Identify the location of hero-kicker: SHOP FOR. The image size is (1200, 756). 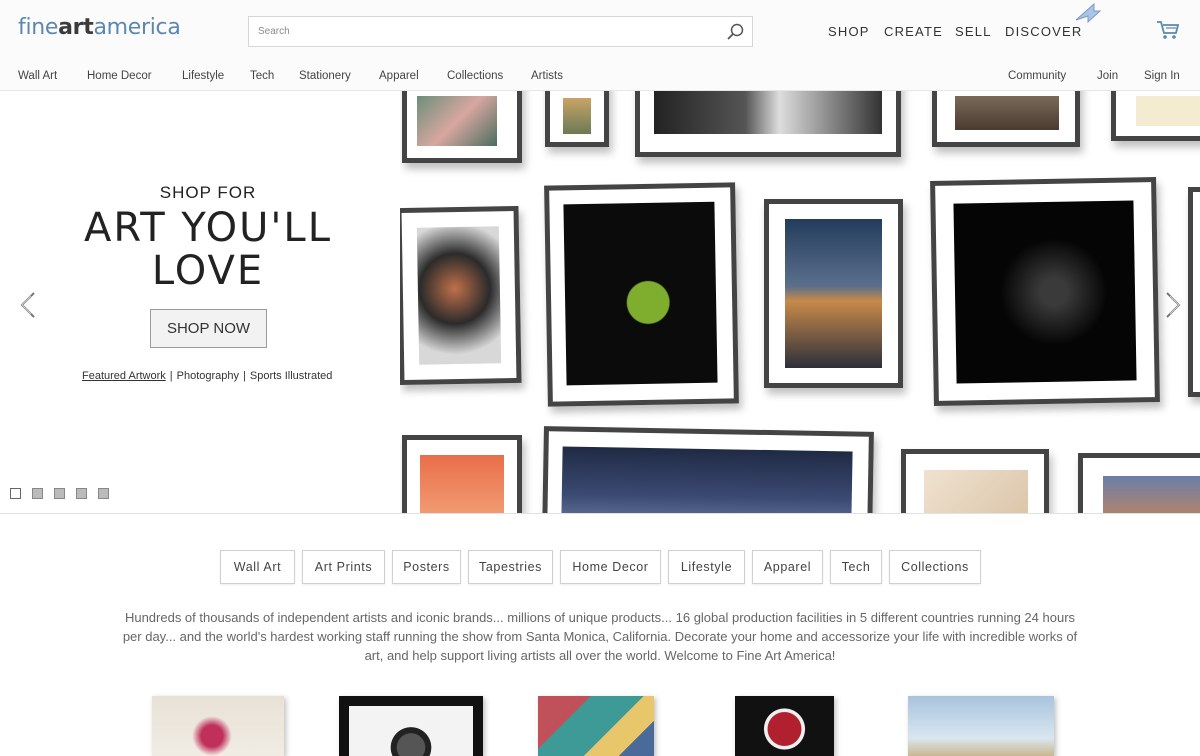
(208, 192).